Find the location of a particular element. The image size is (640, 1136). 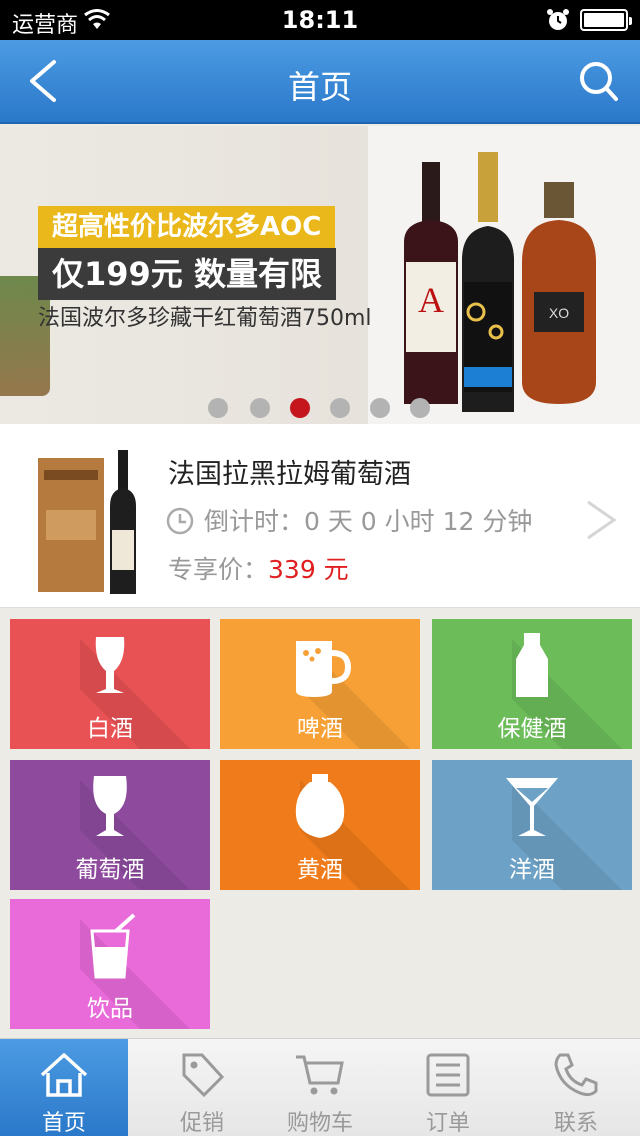

tab-label: 购物车 is located at coordinates (319, 1123).